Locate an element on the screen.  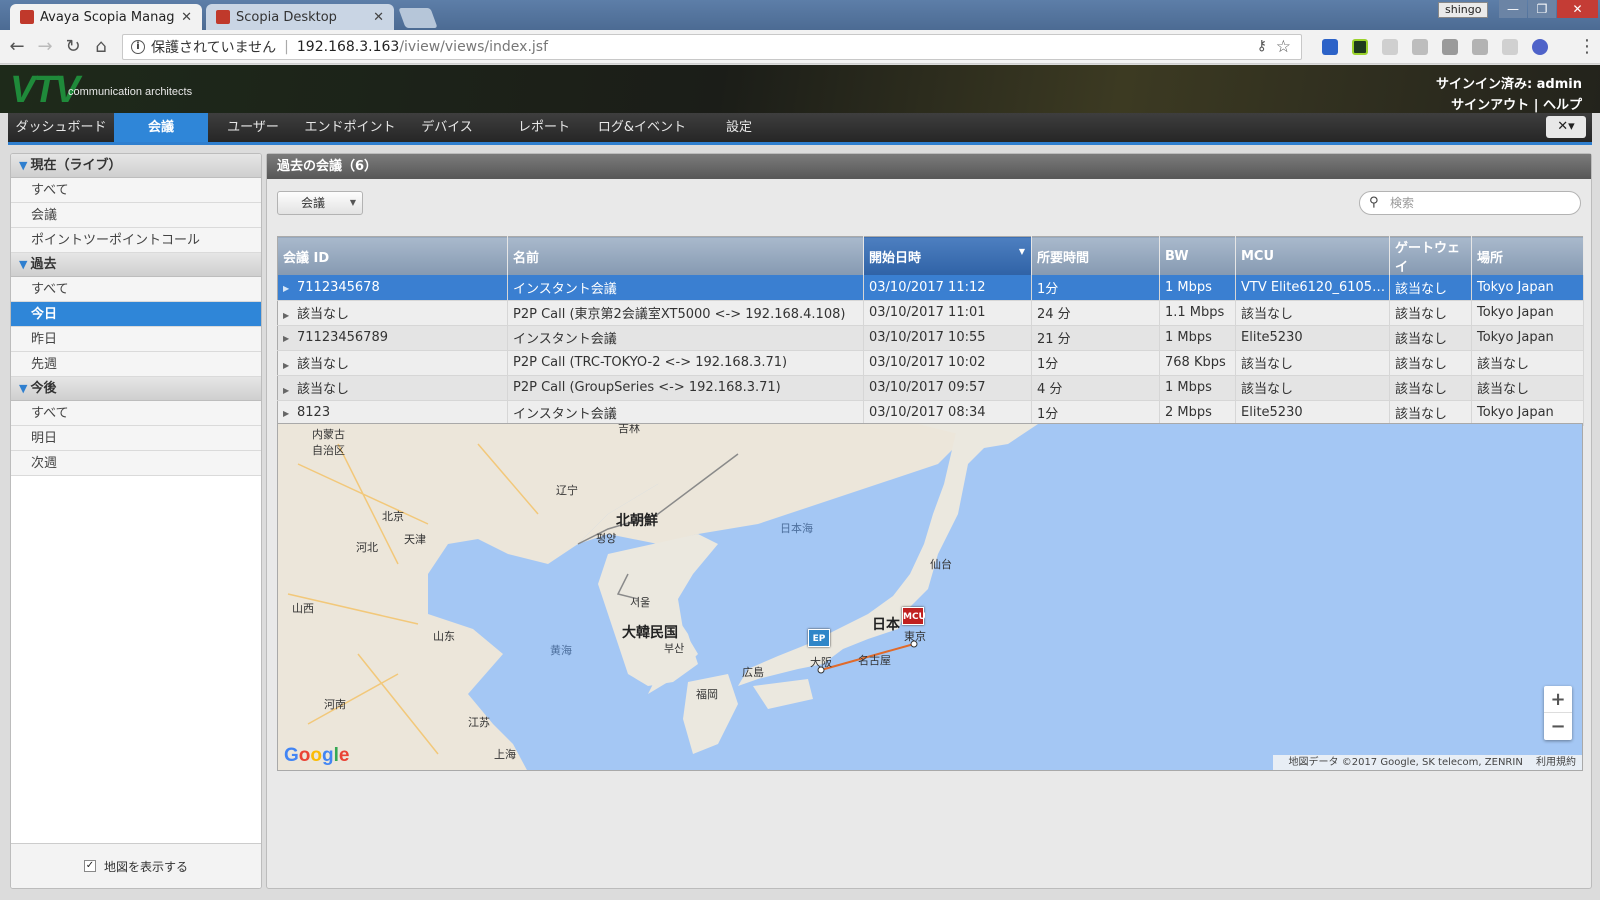
column-header-gateway: ゲートウェイ is located at coordinates (1430, 255).